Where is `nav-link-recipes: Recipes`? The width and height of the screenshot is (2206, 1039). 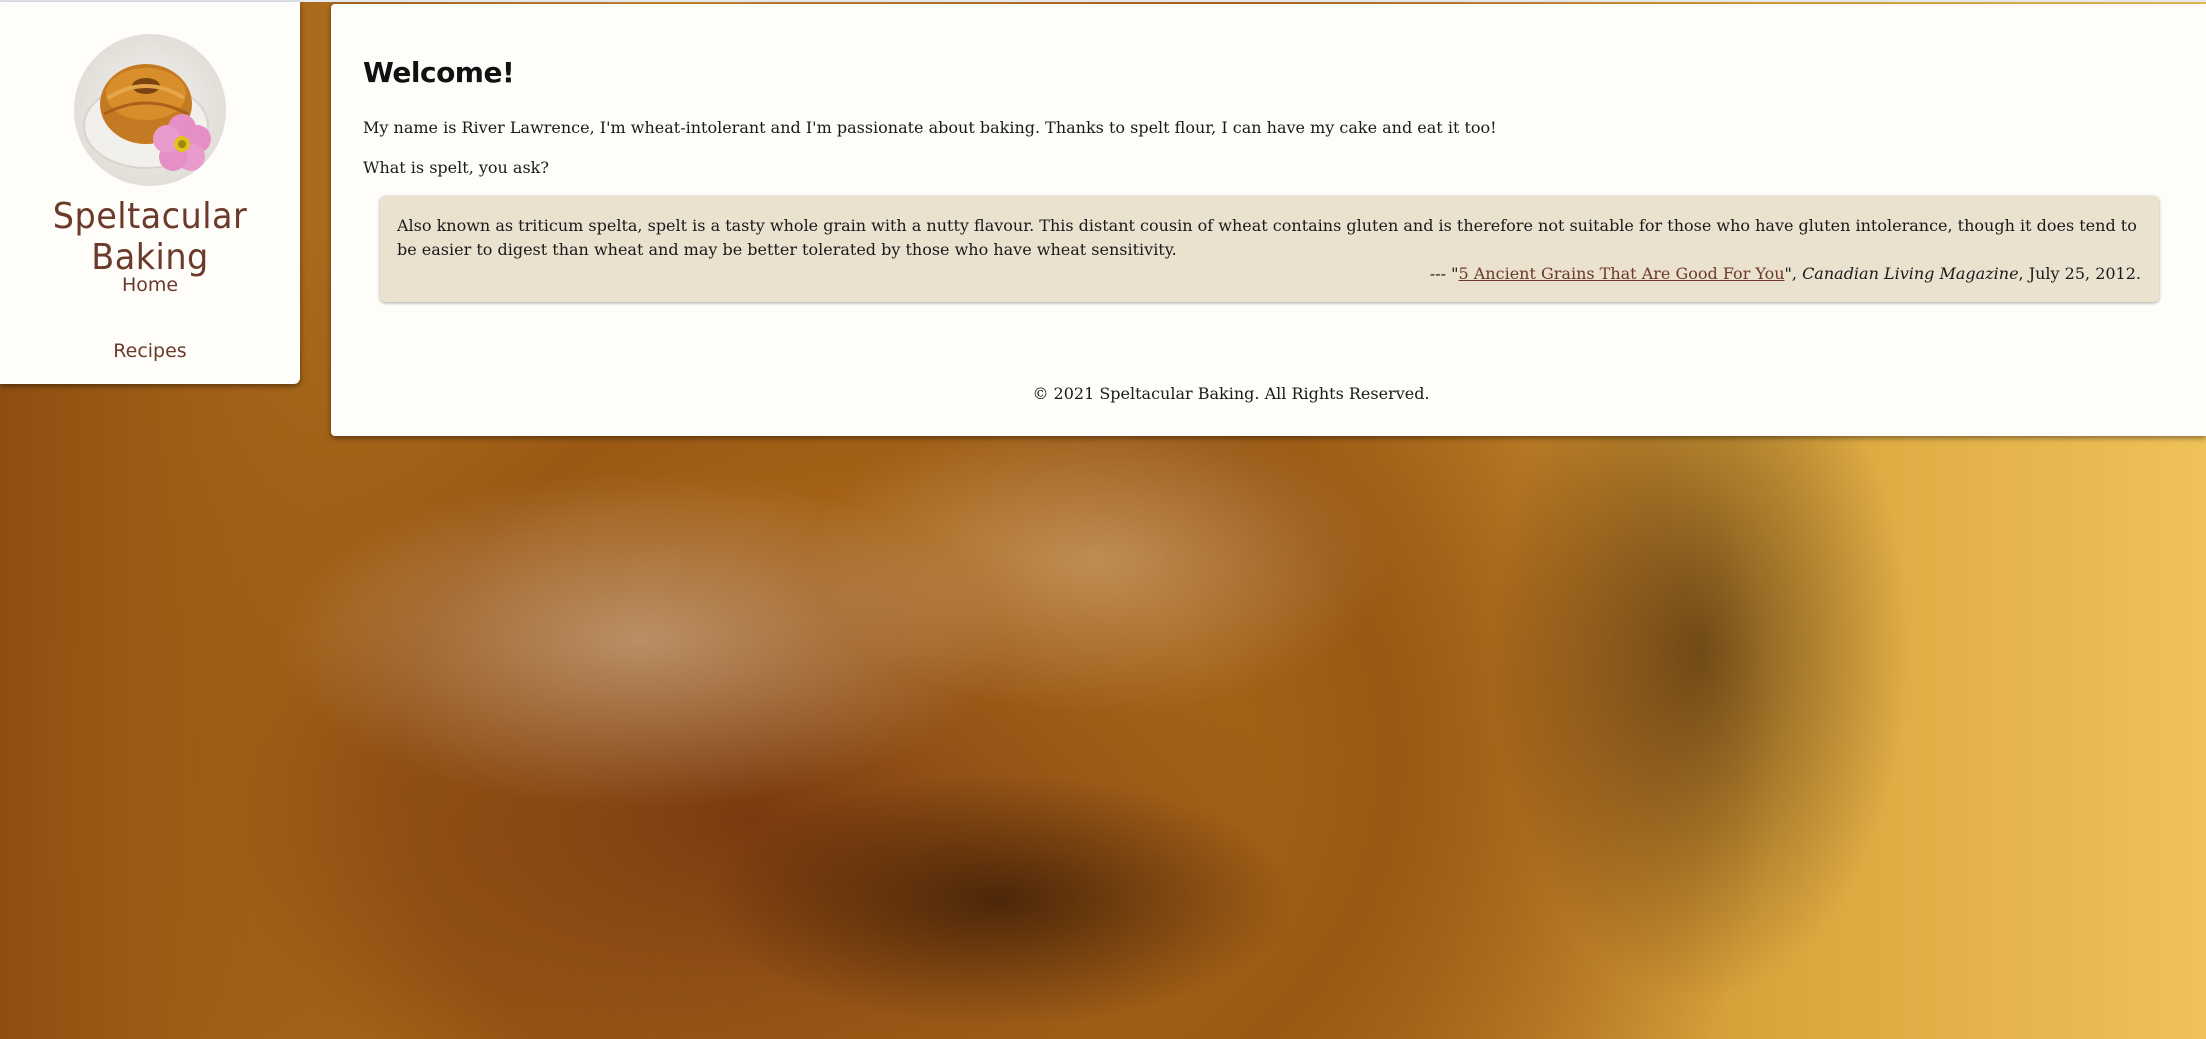 nav-link-recipes: Recipes is located at coordinates (150, 351).